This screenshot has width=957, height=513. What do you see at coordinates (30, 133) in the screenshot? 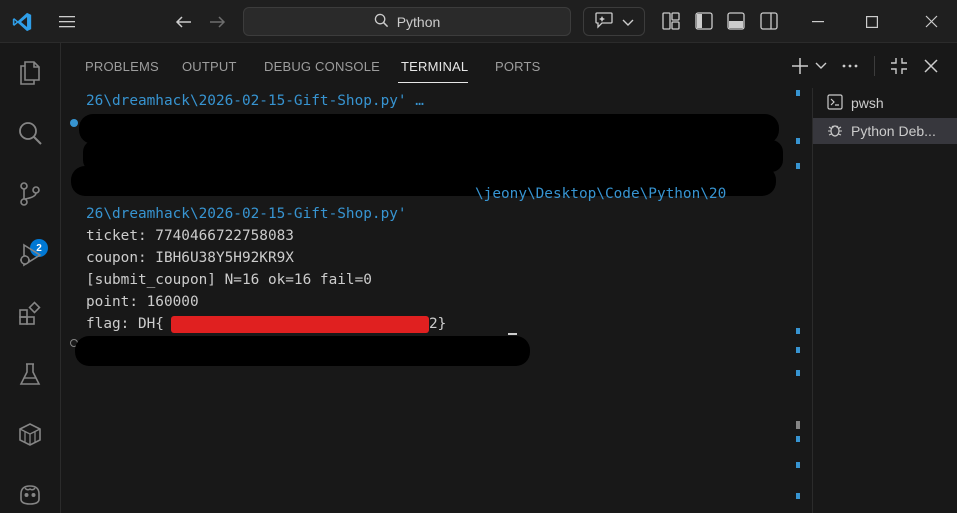
I see `search-activity-icon` at bounding box center [30, 133].